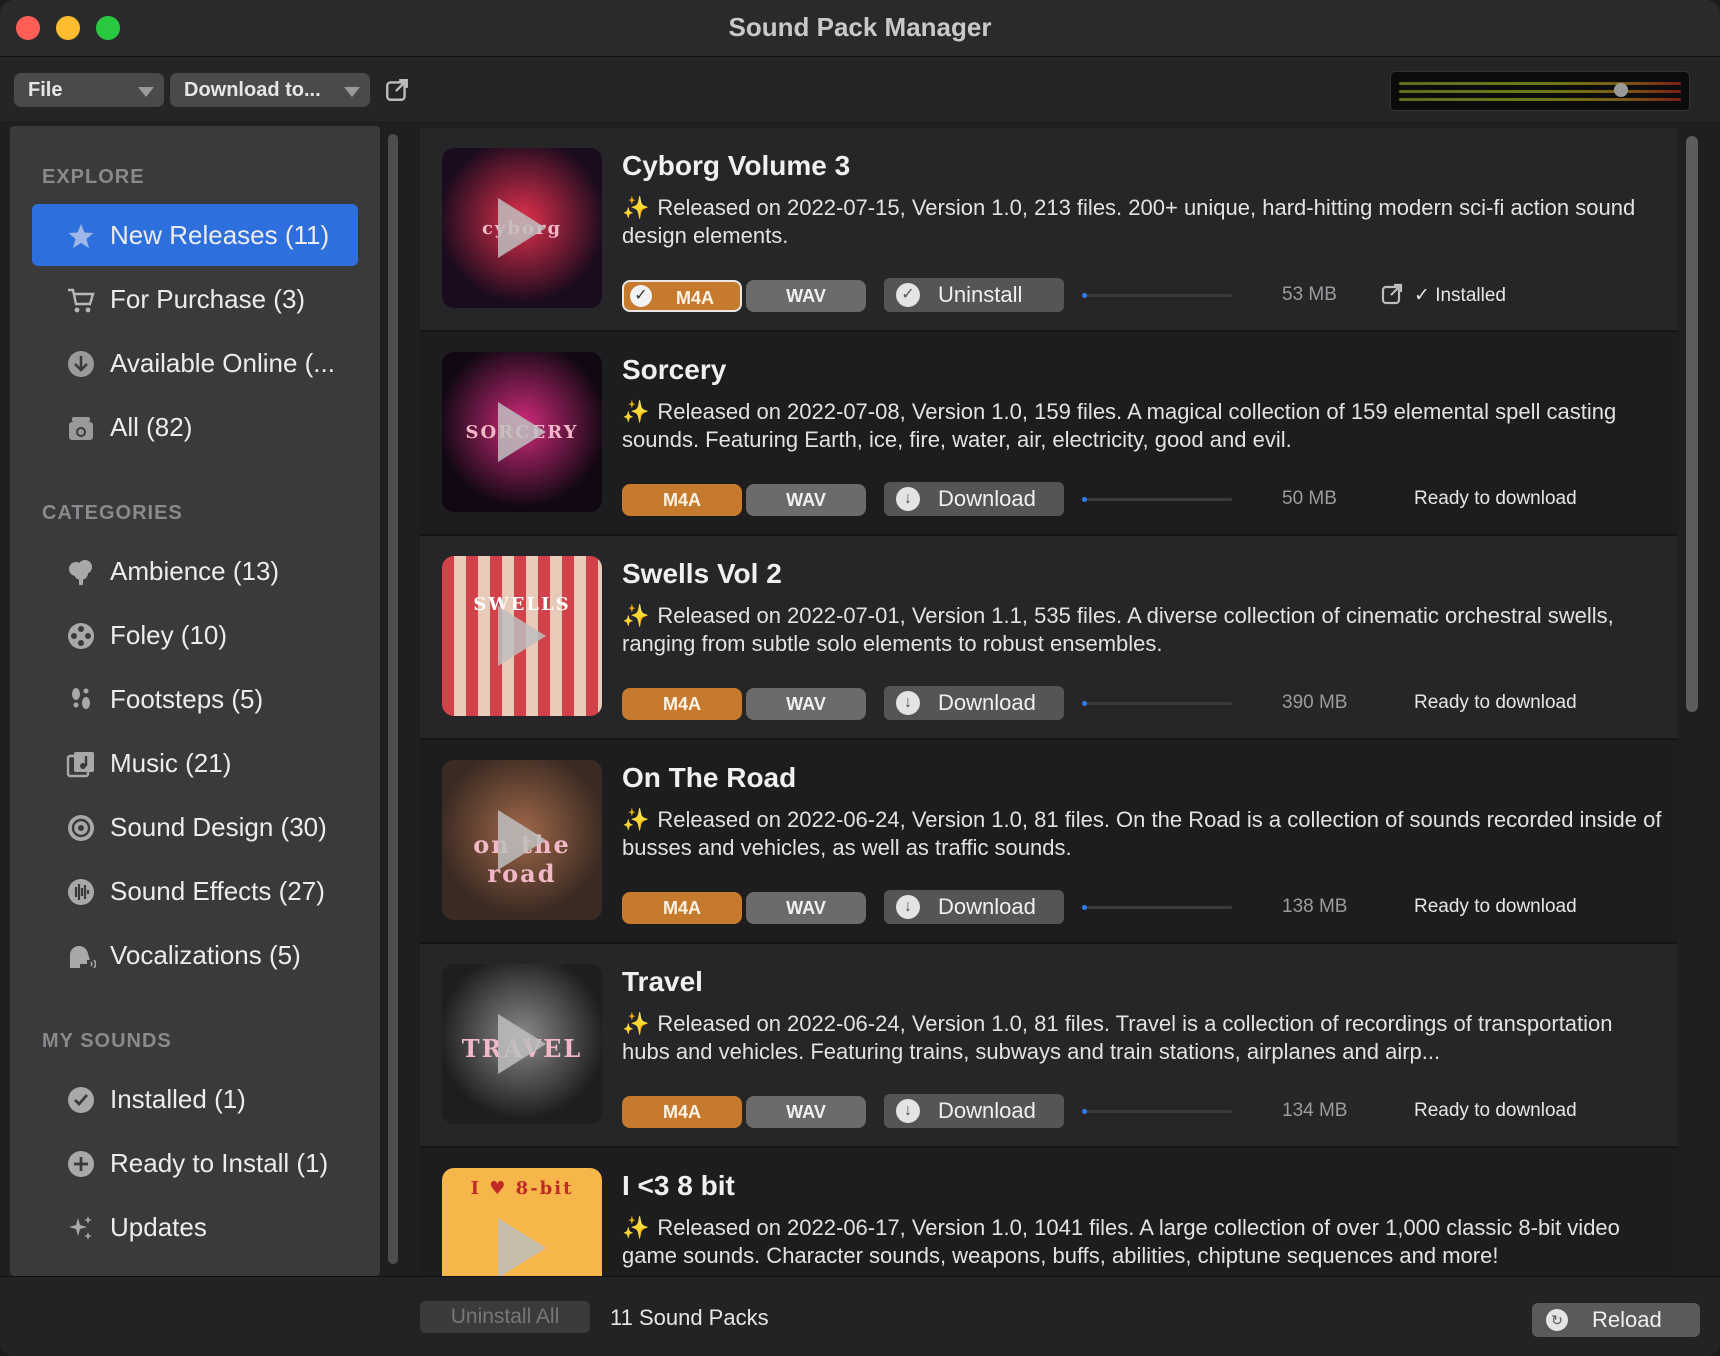  What do you see at coordinates (81, 892) in the screenshot?
I see `waveform-icon` at bounding box center [81, 892].